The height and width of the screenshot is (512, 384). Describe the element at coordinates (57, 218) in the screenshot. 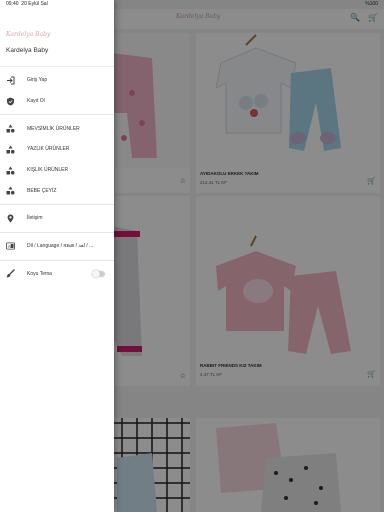

I see `menu-item-contact: İletişim` at that location.